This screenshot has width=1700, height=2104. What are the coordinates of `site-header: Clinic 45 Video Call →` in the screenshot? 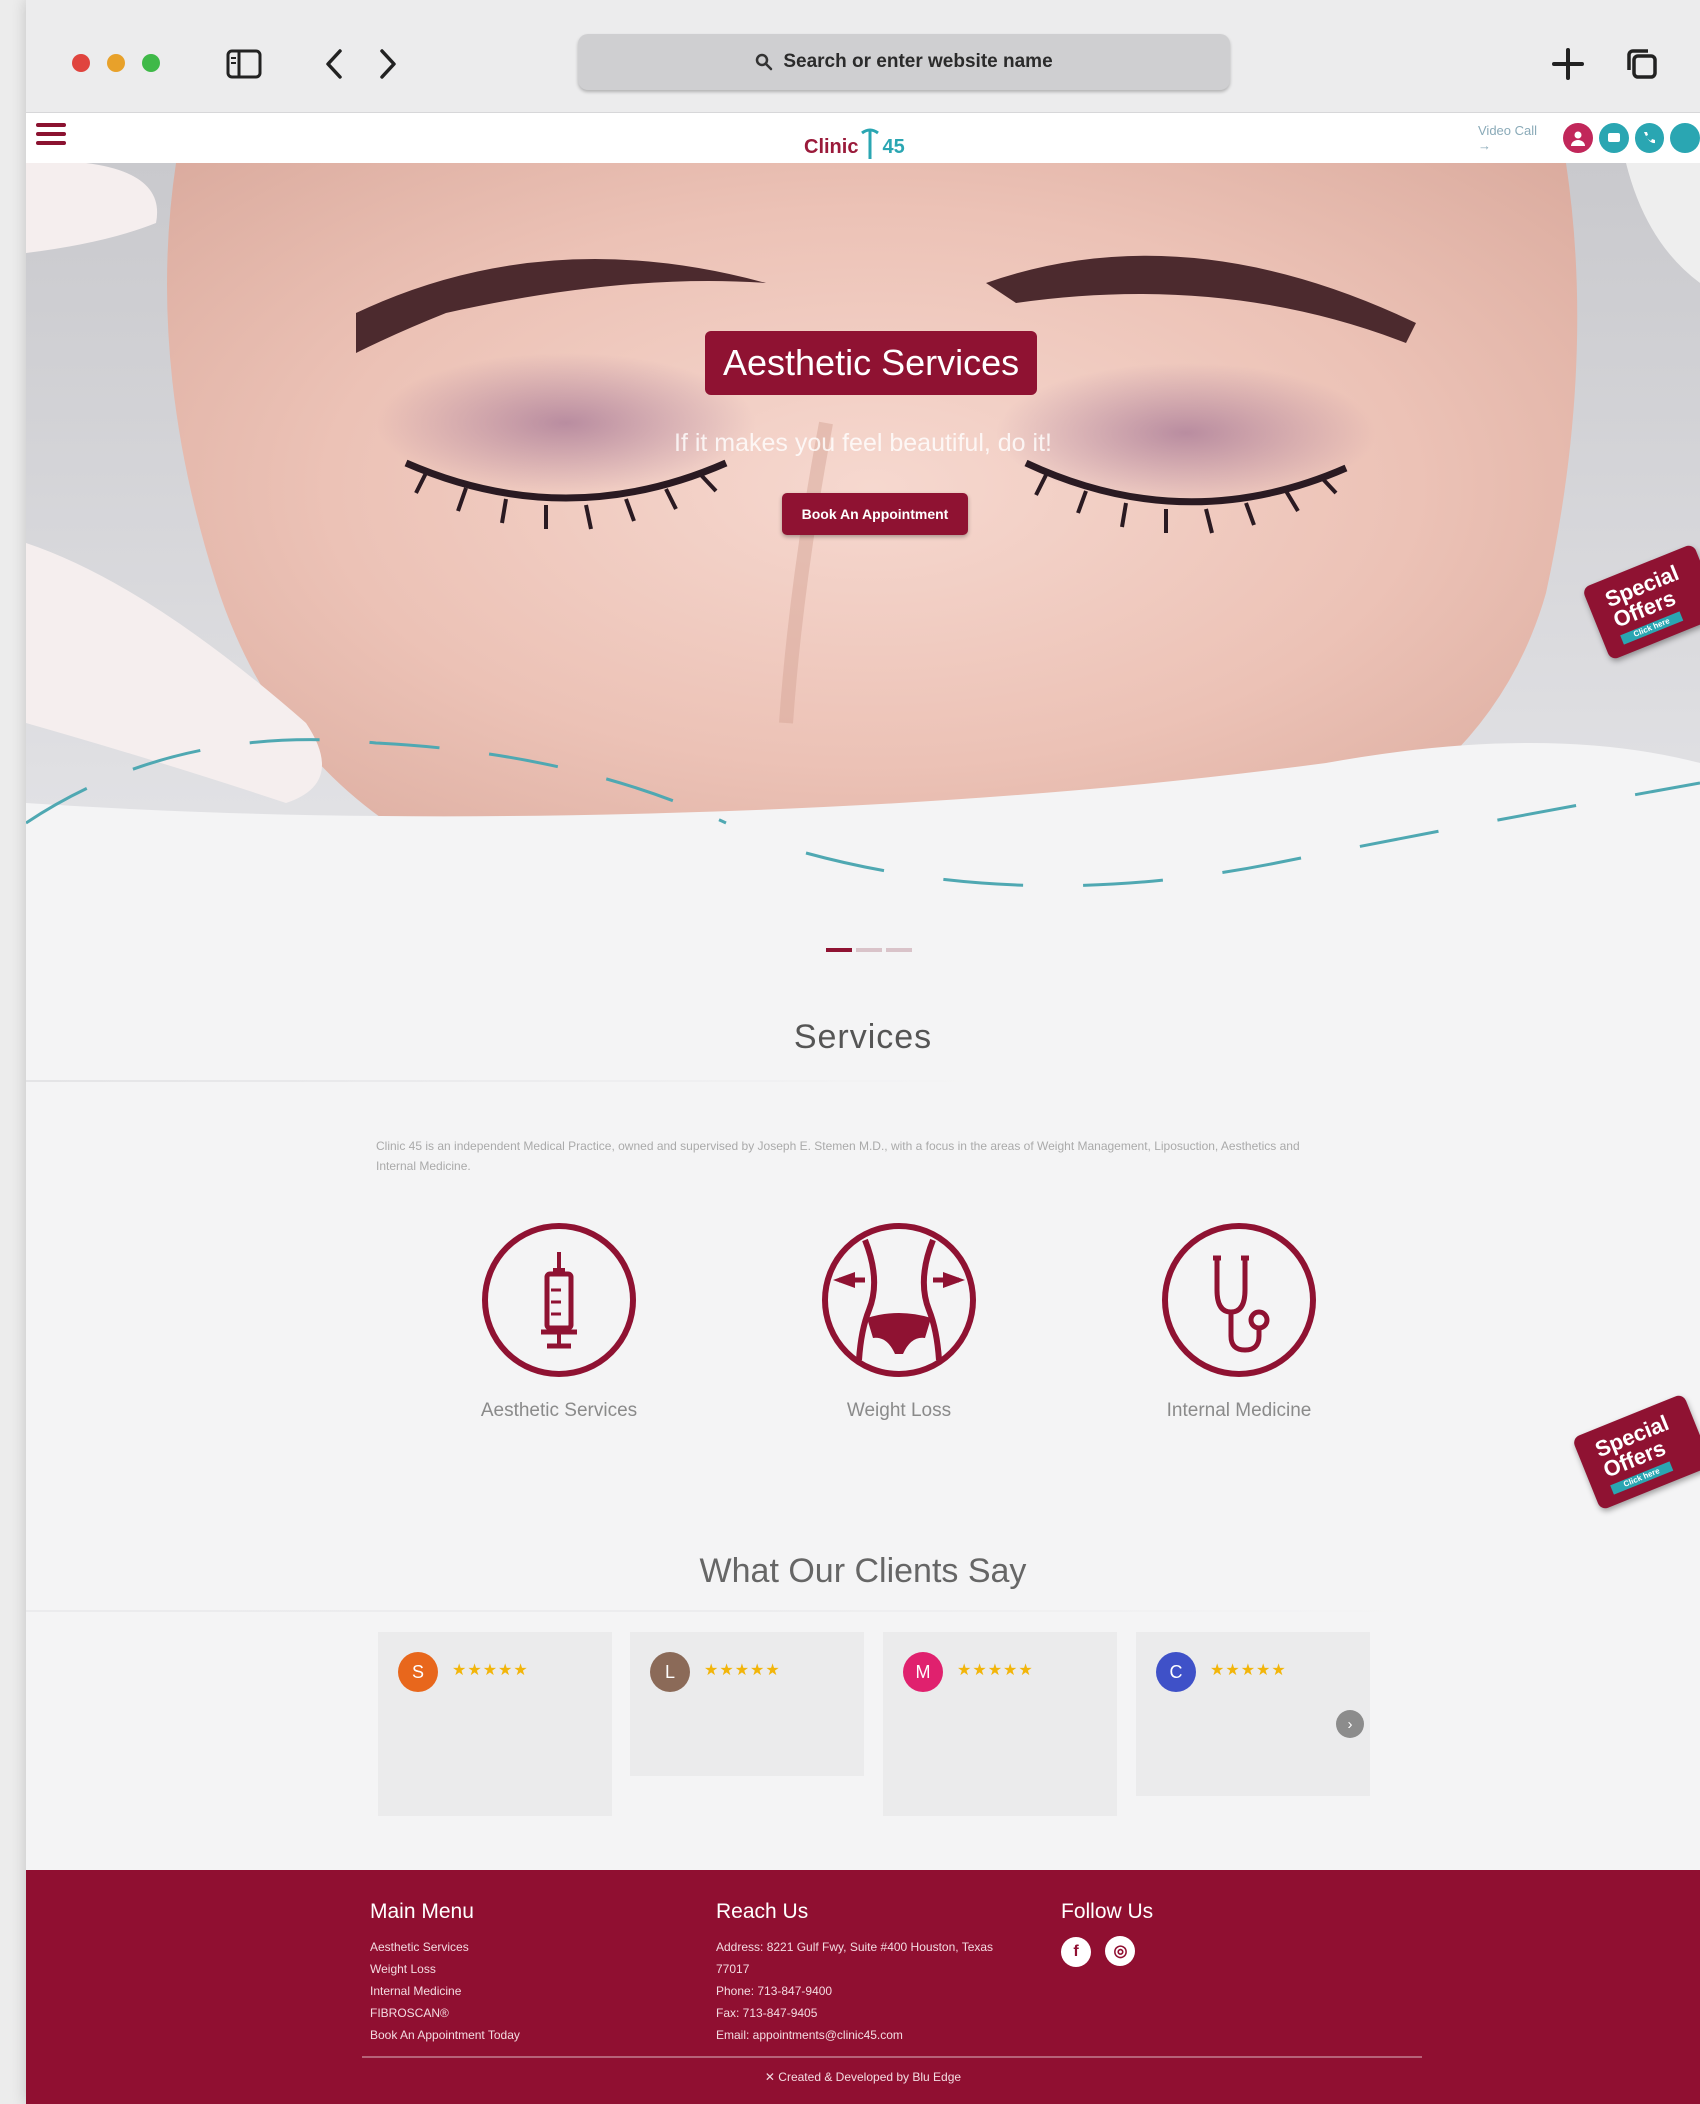 It's located at (863, 138).